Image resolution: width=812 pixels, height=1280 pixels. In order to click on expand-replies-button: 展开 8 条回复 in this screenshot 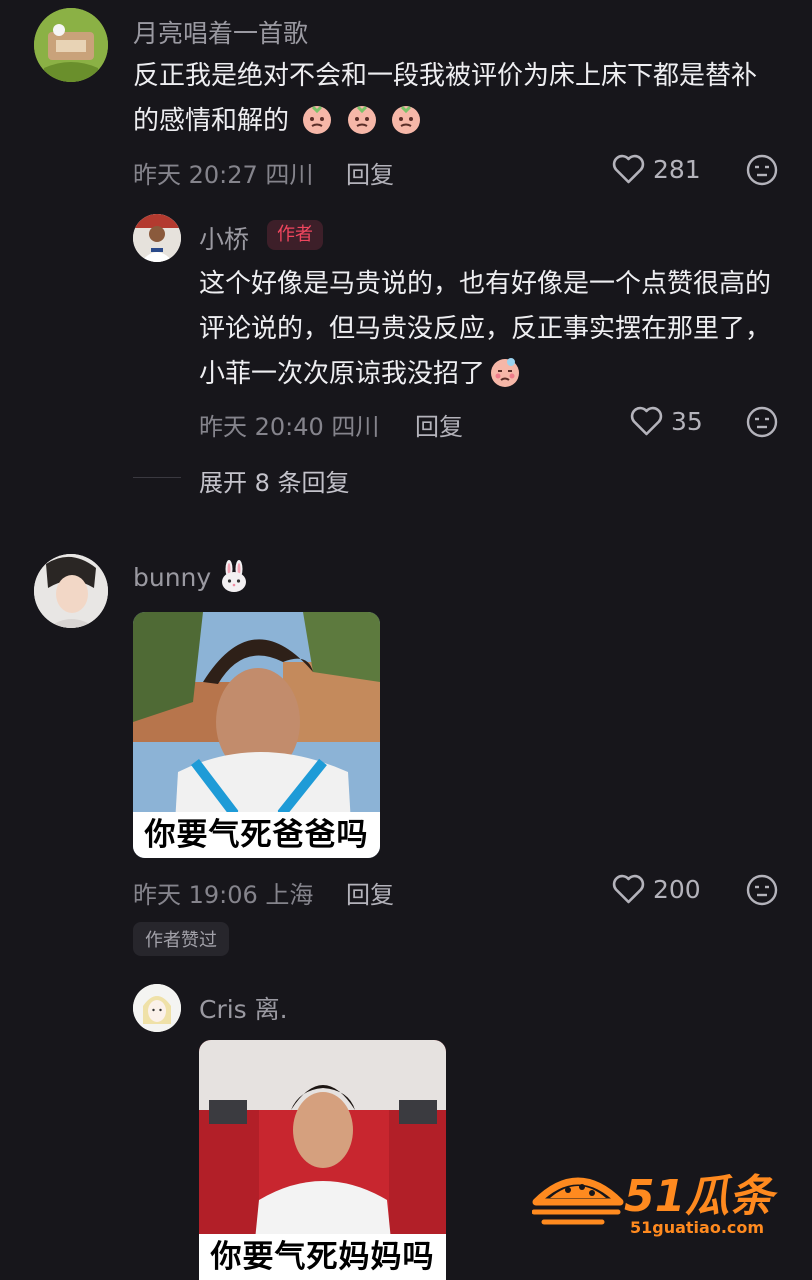, I will do `click(274, 480)`.